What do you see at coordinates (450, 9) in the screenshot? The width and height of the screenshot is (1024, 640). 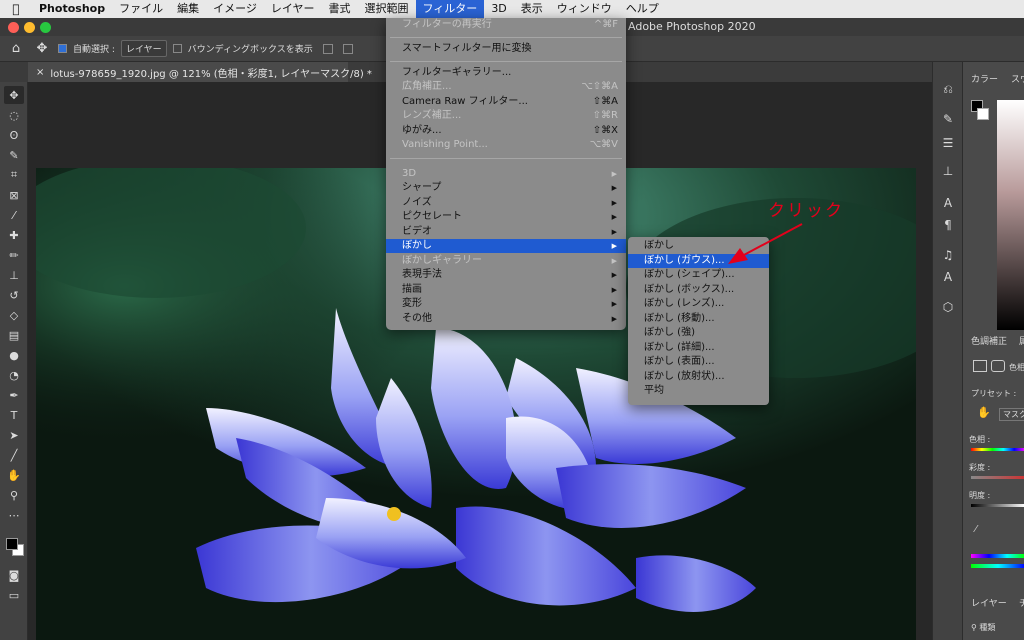 I see `menu-filter: フィルター` at bounding box center [450, 9].